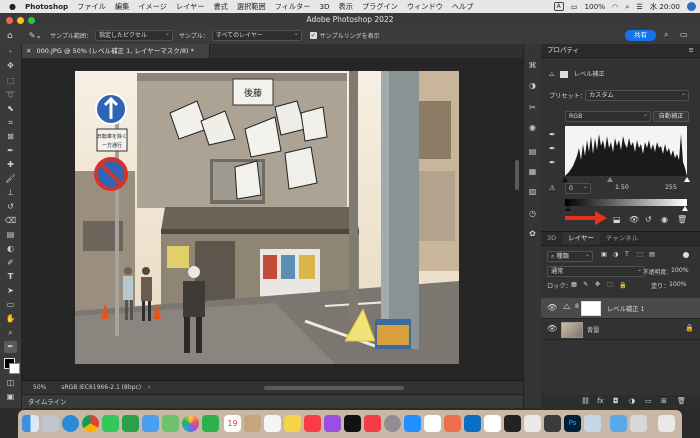 Image resolution: width=700 pixels, height=438 pixels. What do you see at coordinates (532, 151) in the screenshot?
I see `swatches-panel-icon: ▤` at bounding box center [532, 151].